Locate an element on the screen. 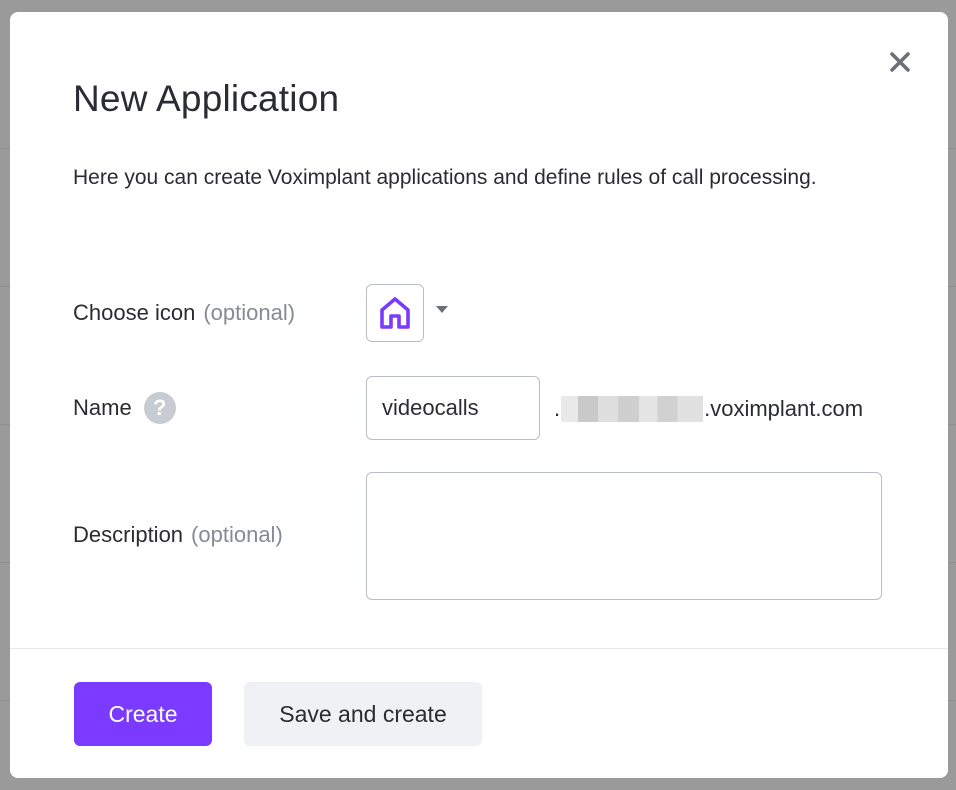 This screenshot has width=956, height=790. description-label-text: Description is located at coordinates (128, 534).